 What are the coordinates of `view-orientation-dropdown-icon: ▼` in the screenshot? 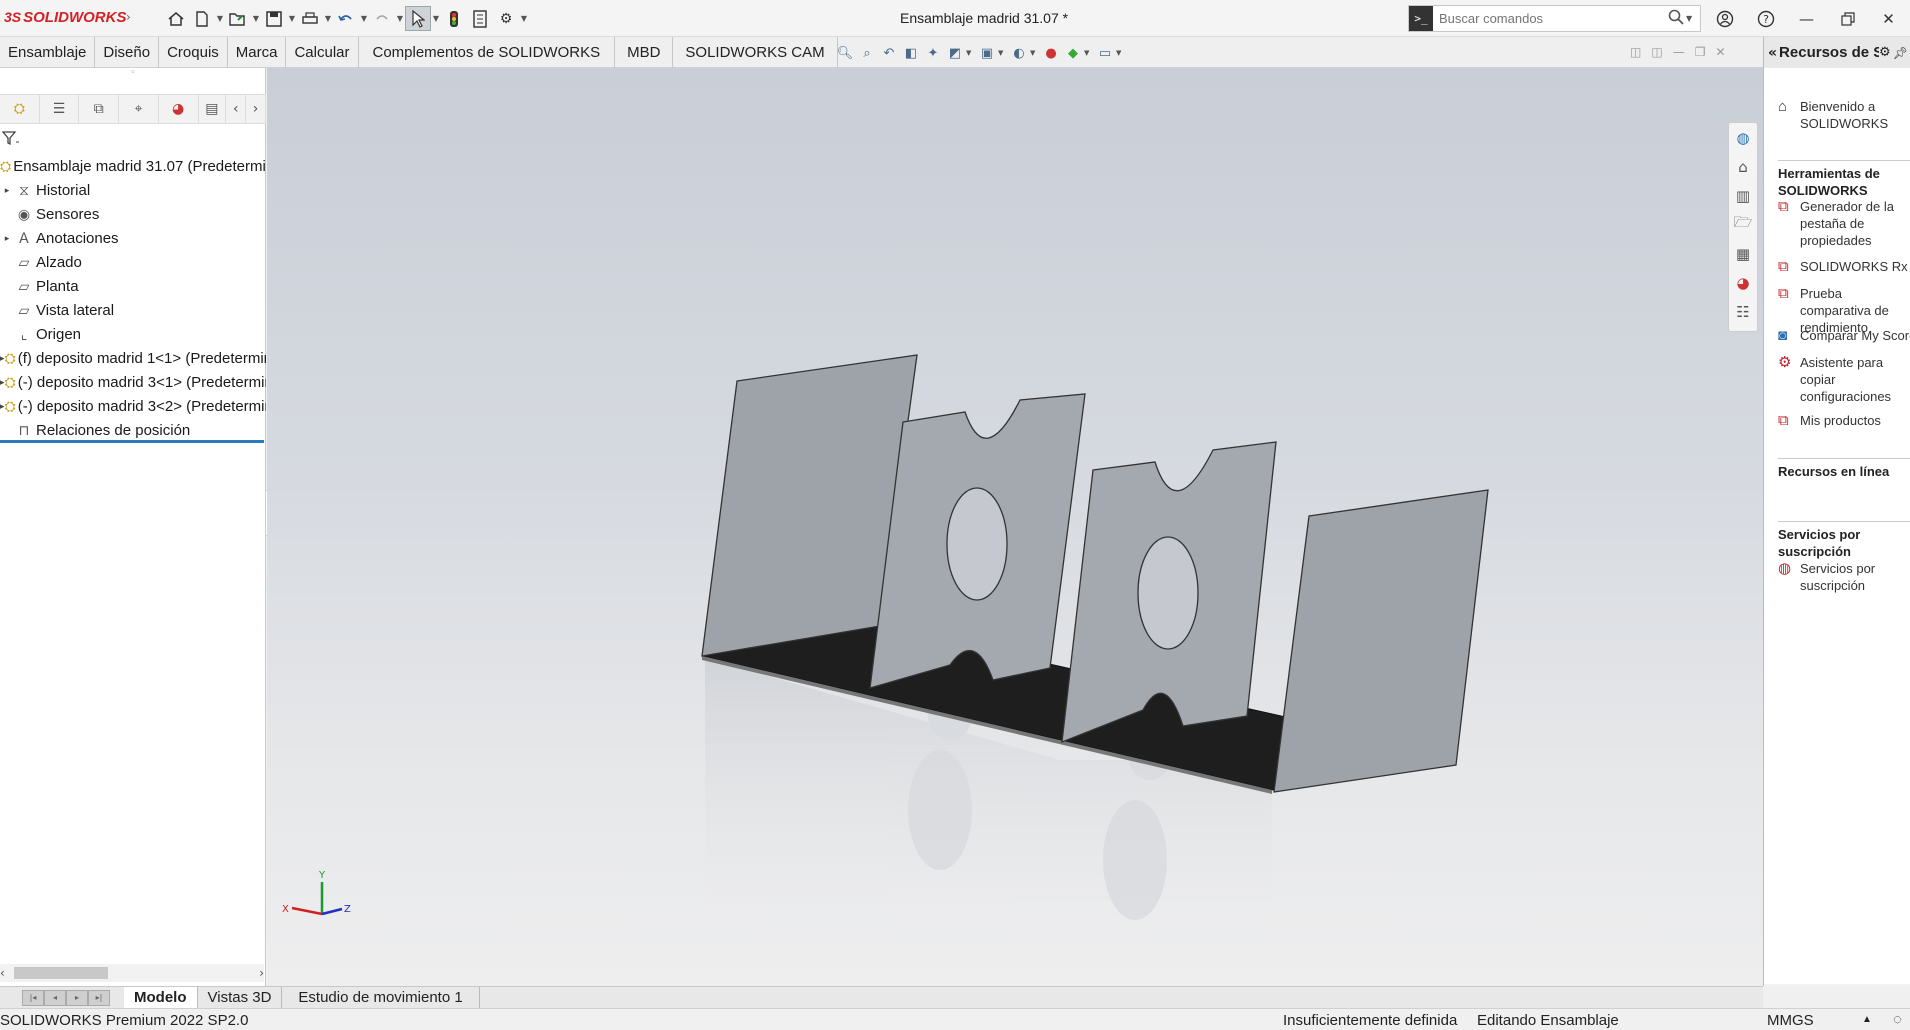 It's located at (971, 53).